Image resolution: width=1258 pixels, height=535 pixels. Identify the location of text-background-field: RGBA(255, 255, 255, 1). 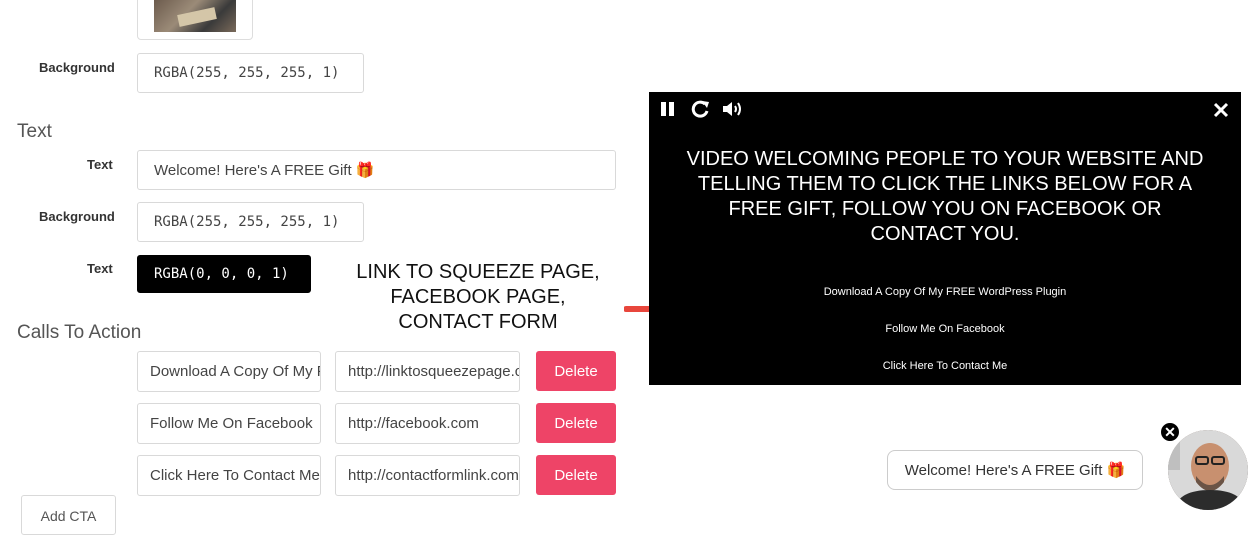
(250, 222).